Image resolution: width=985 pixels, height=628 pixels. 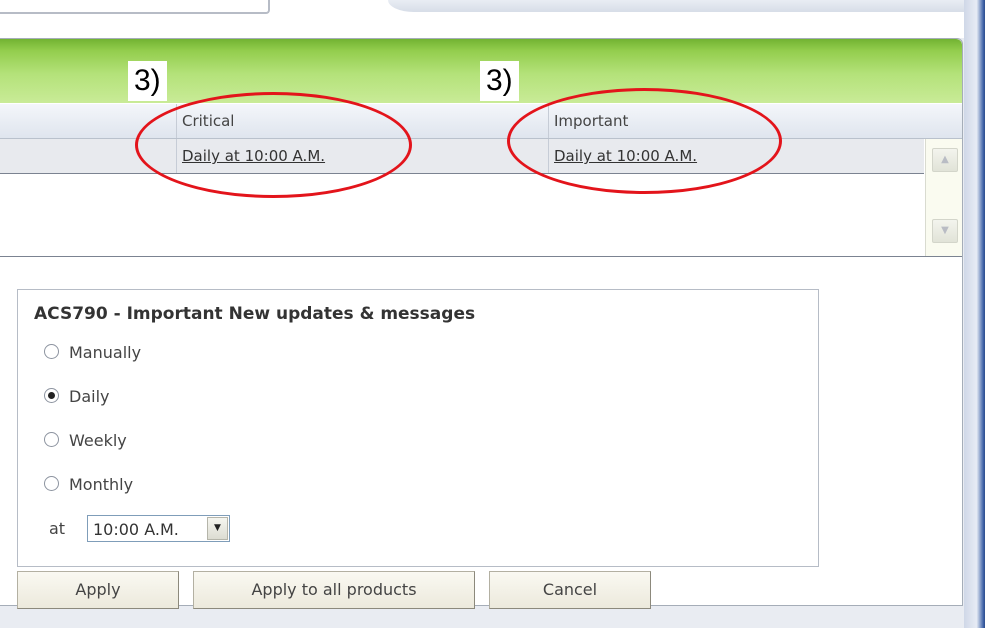 What do you see at coordinates (943, 197) in the screenshot?
I see `table-scrollbar: ▲ ▼` at bounding box center [943, 197].